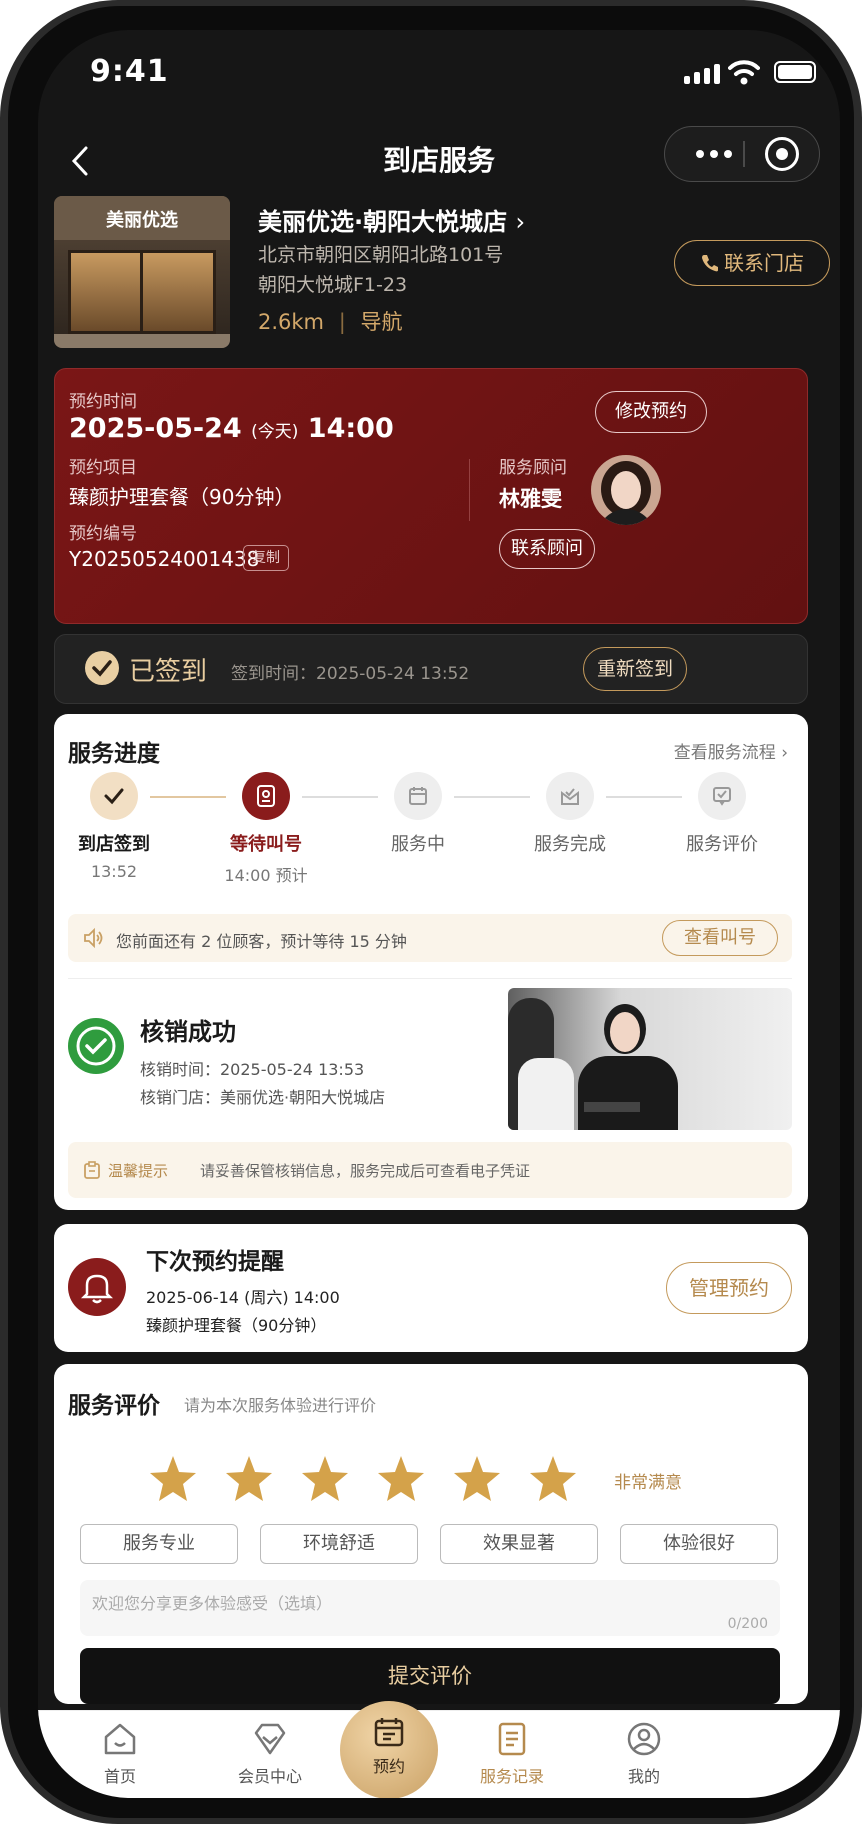 The image size is (862, 1824). I want to click on distance-value: 2.6km, so click(291, 322).